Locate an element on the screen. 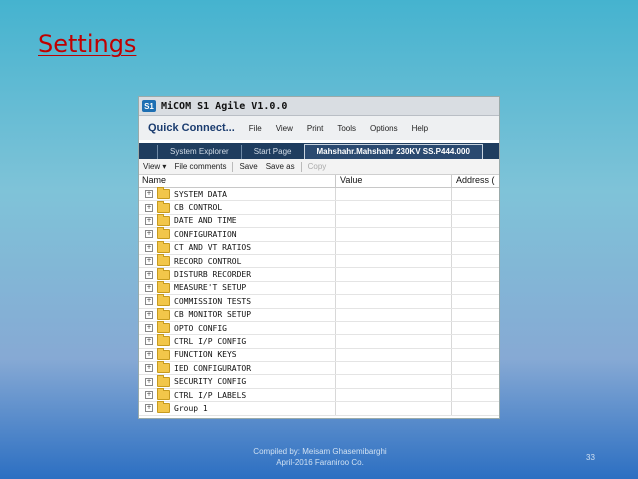  row-name-cell: + OPTO CONFIG is located at coordinates (237, 327).